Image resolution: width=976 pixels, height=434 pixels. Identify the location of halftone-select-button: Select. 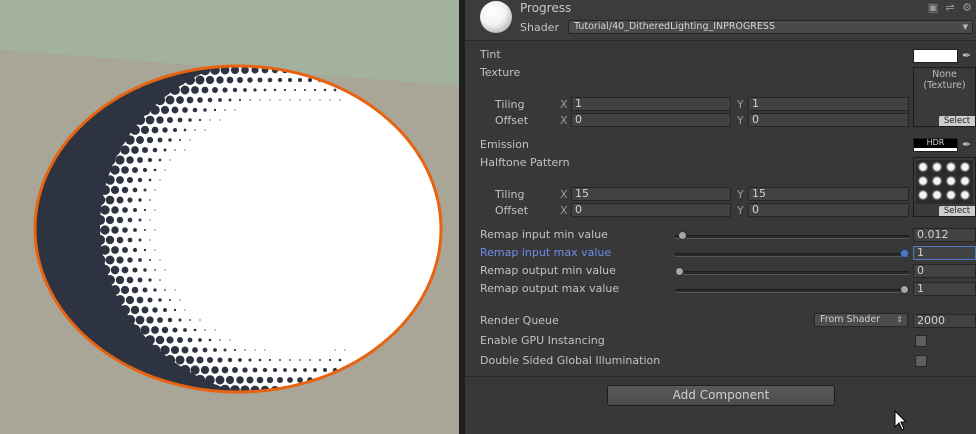
(957, 211).